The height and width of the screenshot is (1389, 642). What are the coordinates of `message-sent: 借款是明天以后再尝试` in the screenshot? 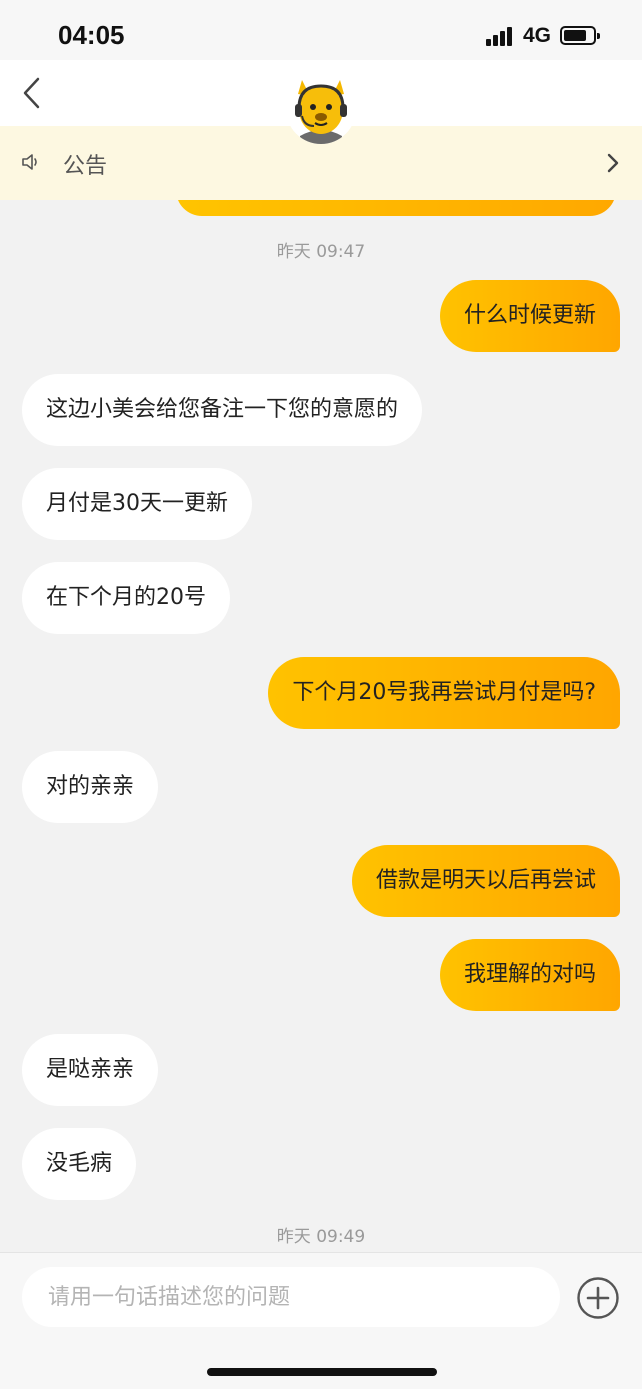 It's located at (485, 881).